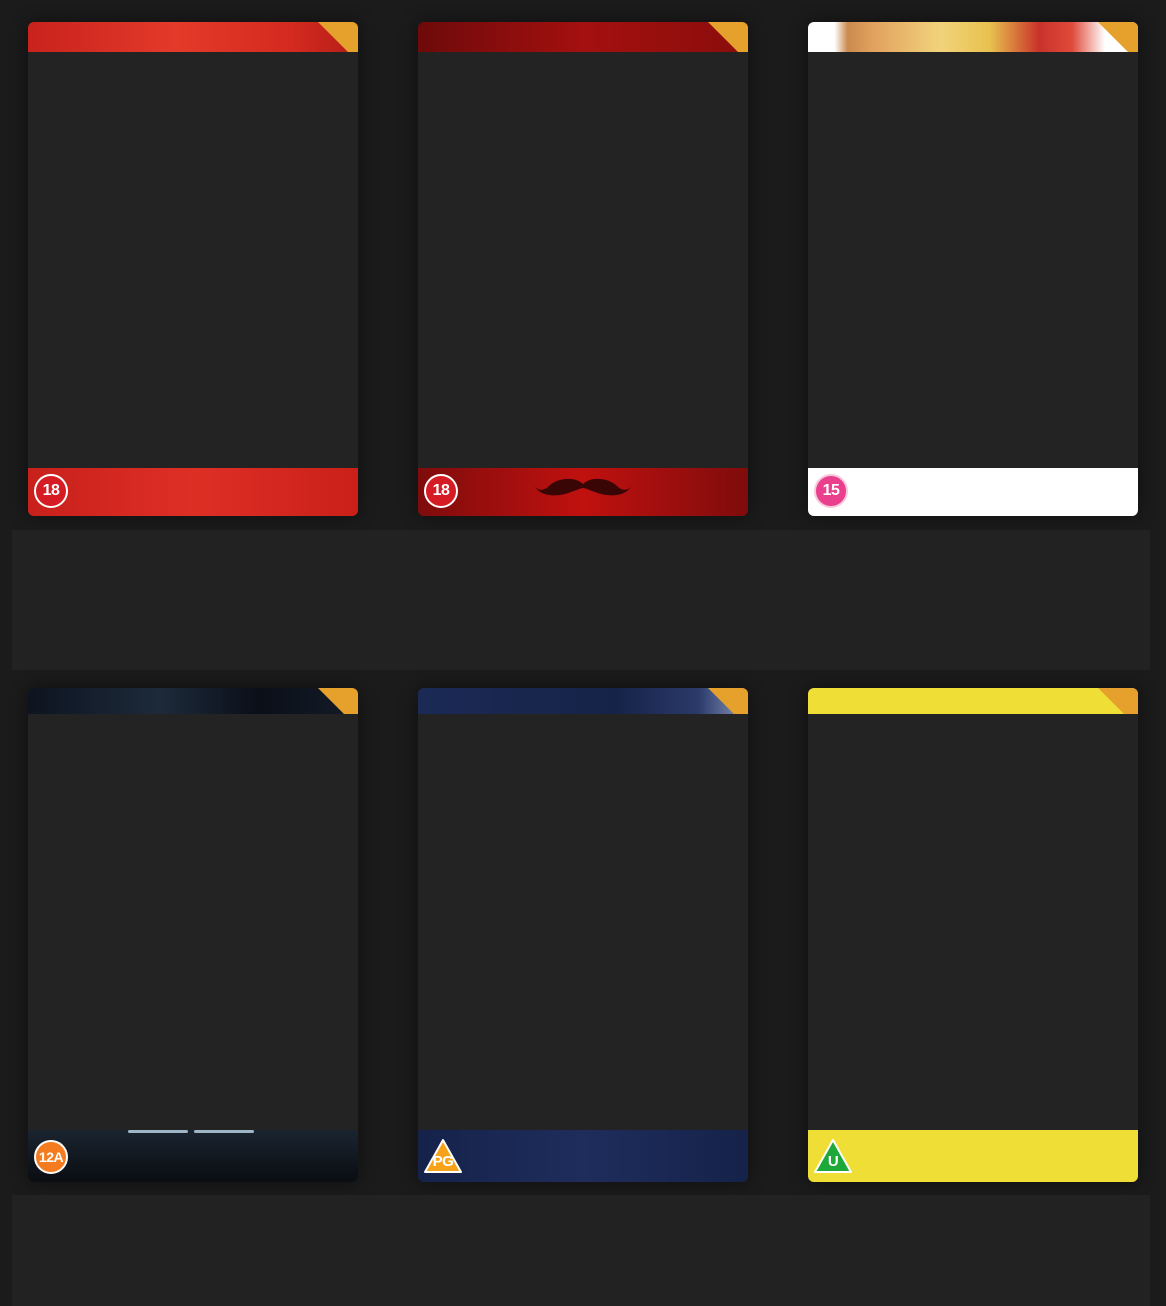  I want to click on age-rating-label: 12A, so click(51, 1157).